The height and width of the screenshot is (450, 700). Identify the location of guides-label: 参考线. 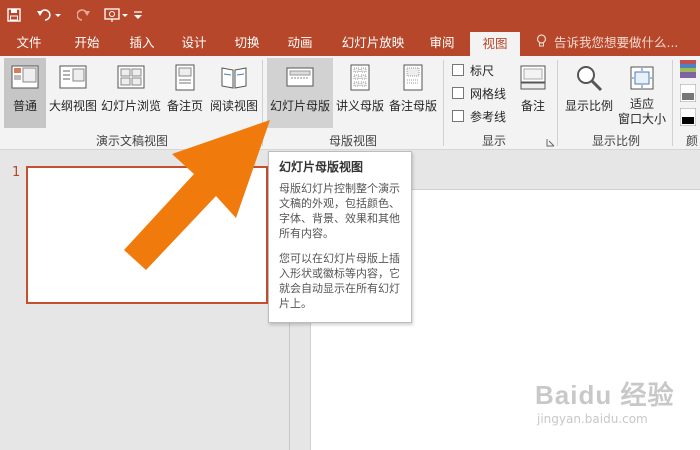
(488, 116).